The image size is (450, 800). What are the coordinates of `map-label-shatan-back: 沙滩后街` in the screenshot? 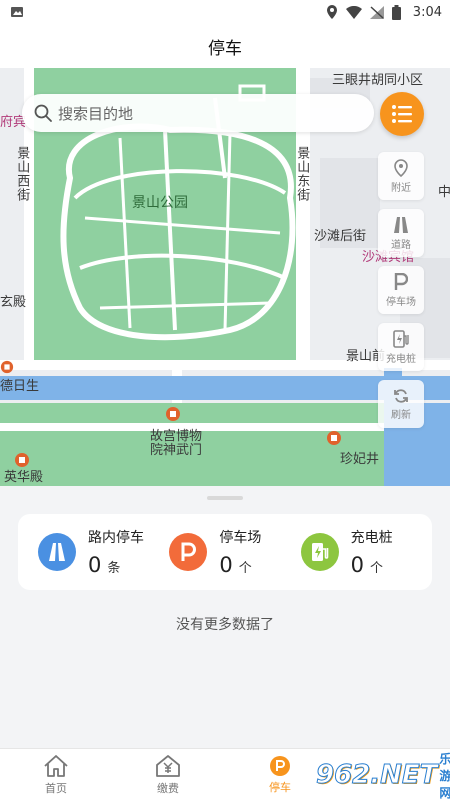 It's located at (340, 236).